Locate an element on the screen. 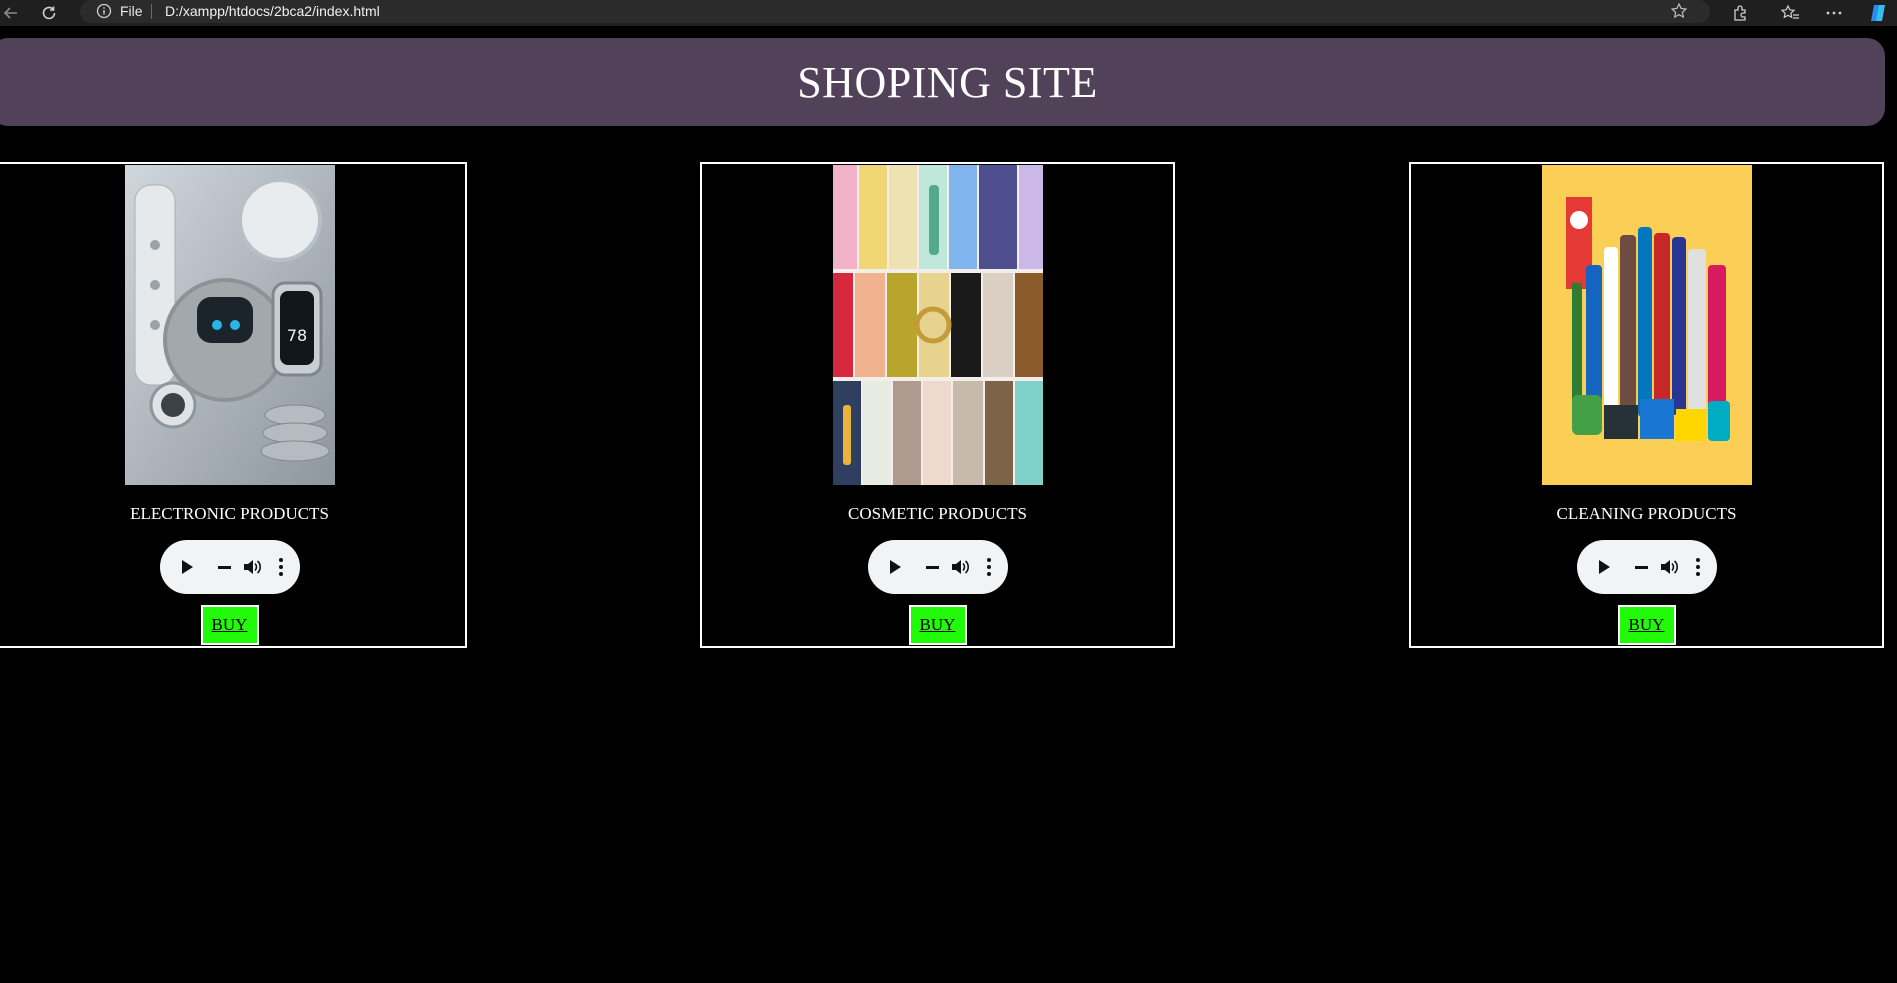 Image resolution: width=1897 pixels, height=983 pixels. favorites-icon is located at coordinates (1790, 13).